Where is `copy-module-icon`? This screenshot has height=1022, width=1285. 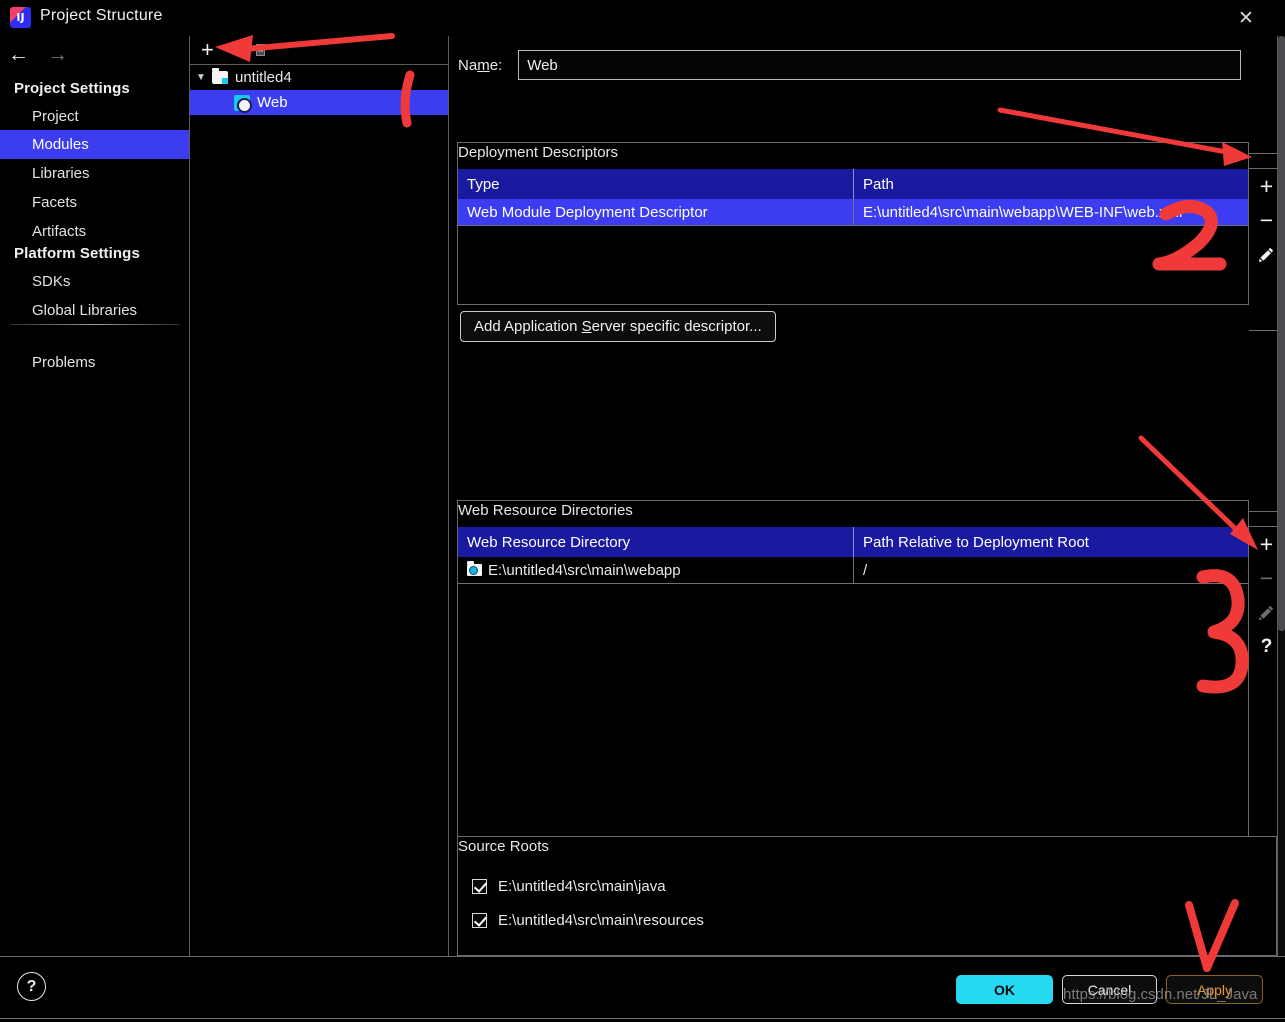
copy-module-icon is located at coordinates (260, 50).